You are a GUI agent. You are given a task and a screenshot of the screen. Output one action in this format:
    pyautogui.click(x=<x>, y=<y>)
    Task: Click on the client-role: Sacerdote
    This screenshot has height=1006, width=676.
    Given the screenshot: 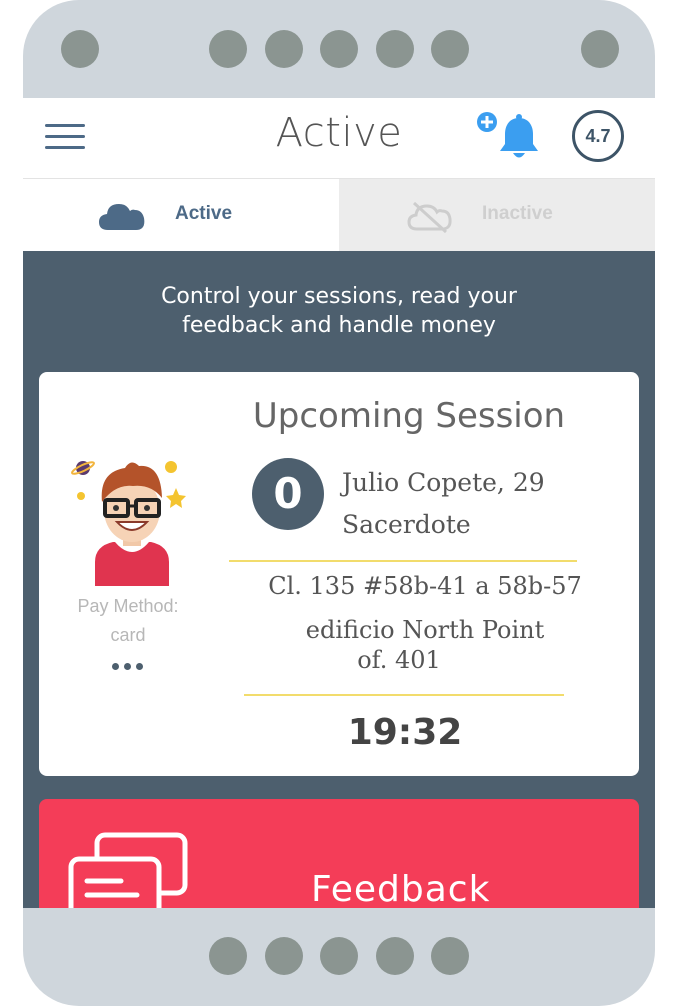 What is the action you would take?
    pyautogui.click(x=406, y=524)
    